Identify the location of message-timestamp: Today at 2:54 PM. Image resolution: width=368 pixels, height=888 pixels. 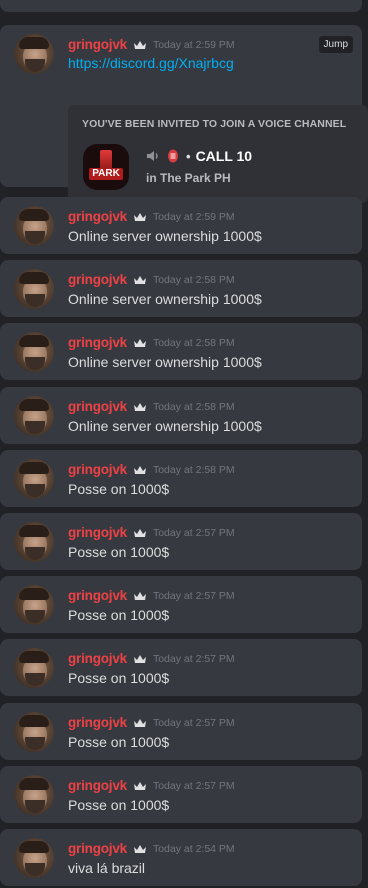
(194, 849).